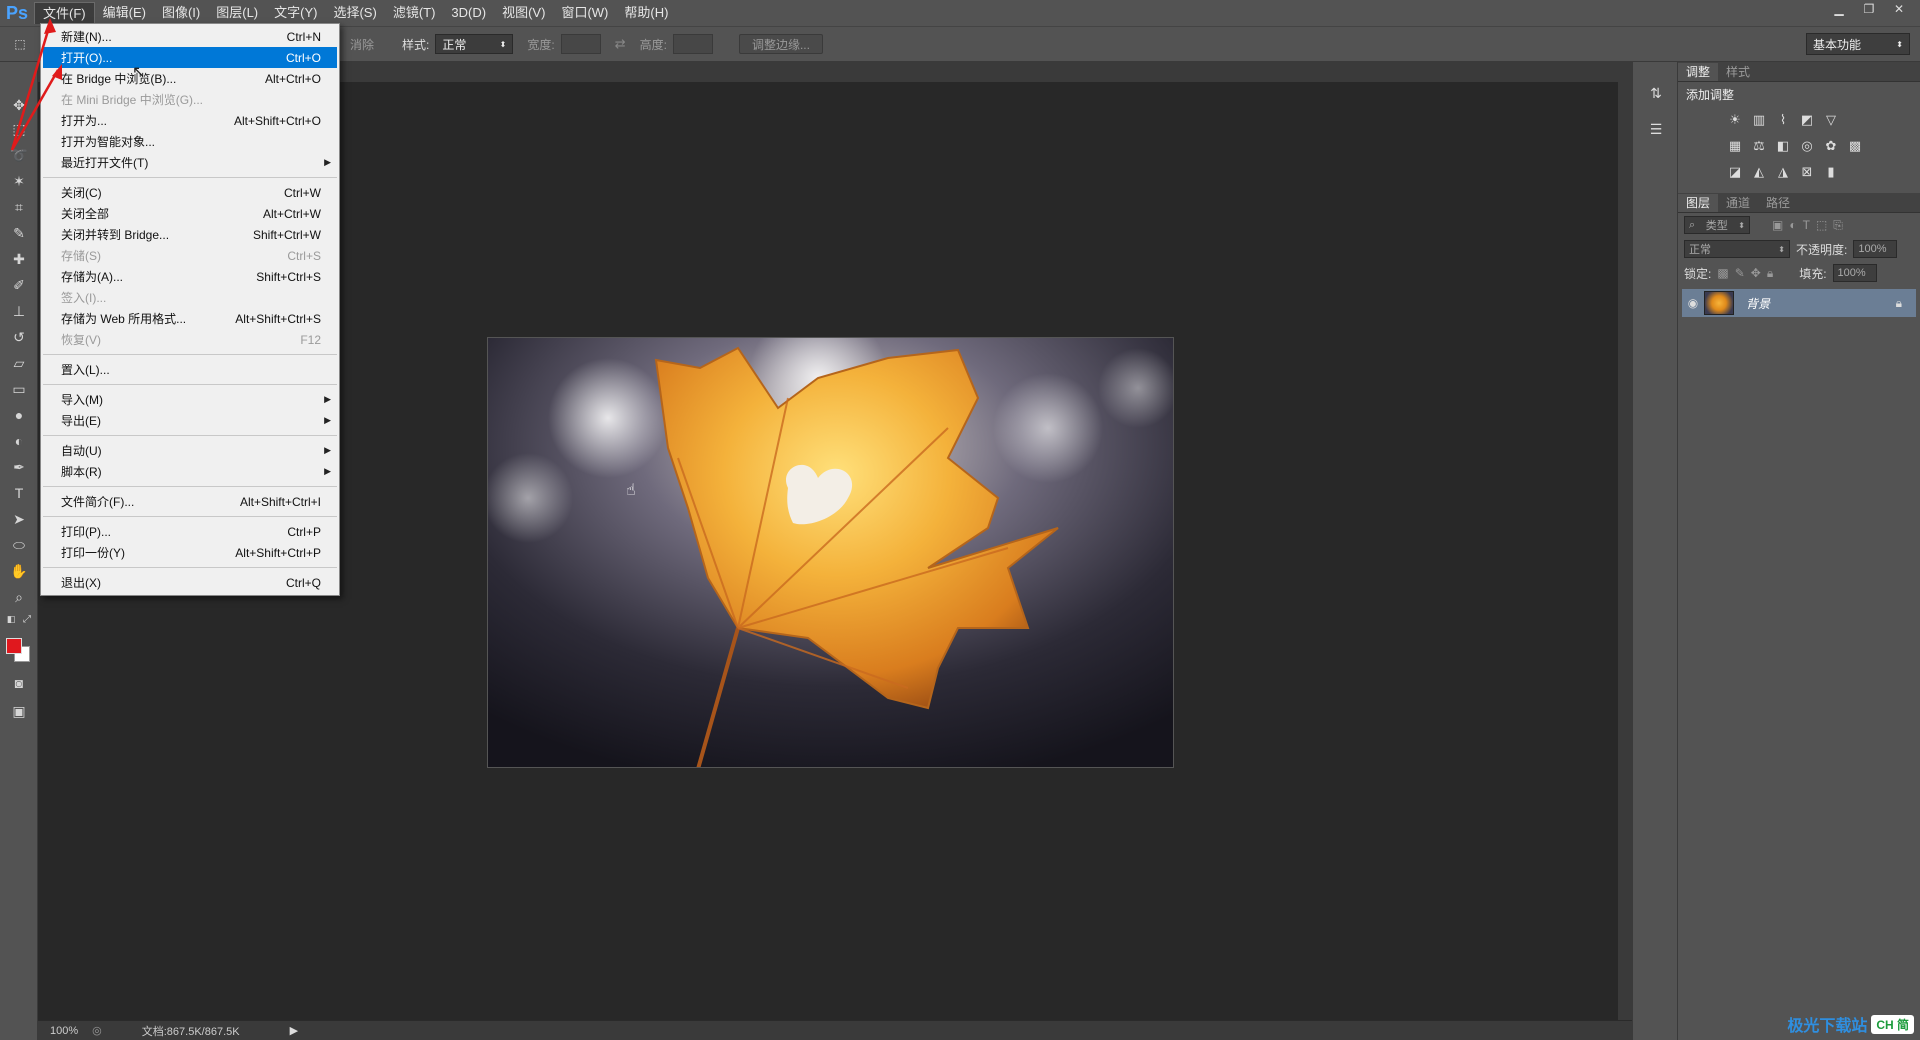 This screenshot has height=1040, width=1920. What do you see at coordinates (1792, 225) in the screenshot?
I see `filter-adjust-icon: ◐` at bounding box center [1792, 225].